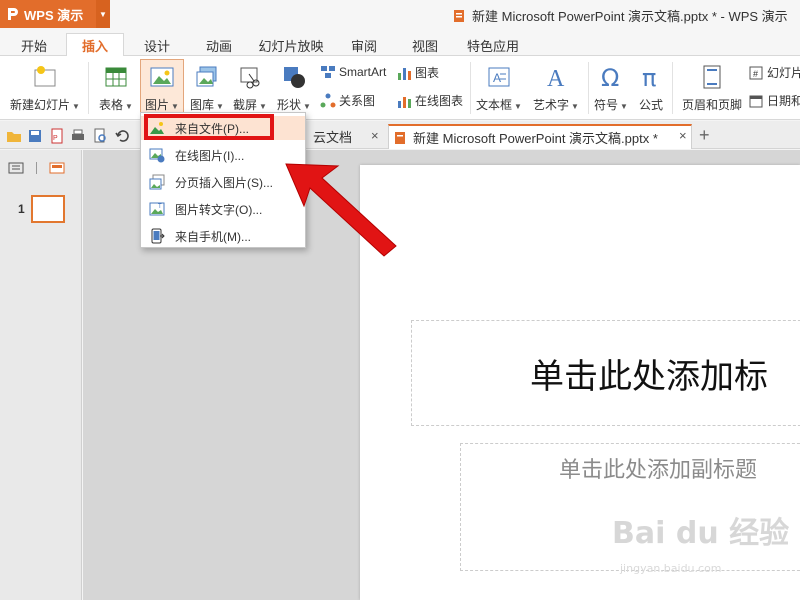 Image resolution: width=800 pixels, height=600 pixels. What do you see at coordinates (206, 76) in the screenshot?
I see `gallery-icon` at bounding box center [206, 76].